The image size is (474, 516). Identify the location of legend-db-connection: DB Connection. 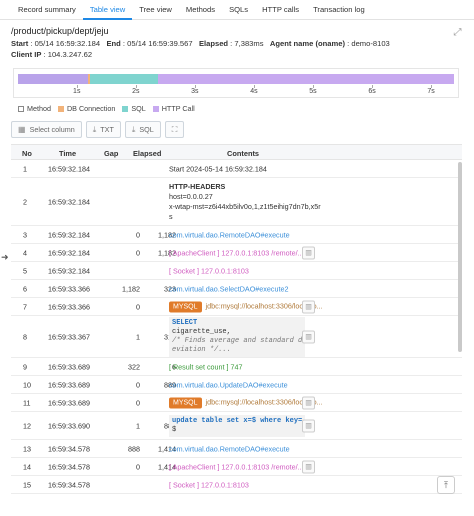
(86, 108).